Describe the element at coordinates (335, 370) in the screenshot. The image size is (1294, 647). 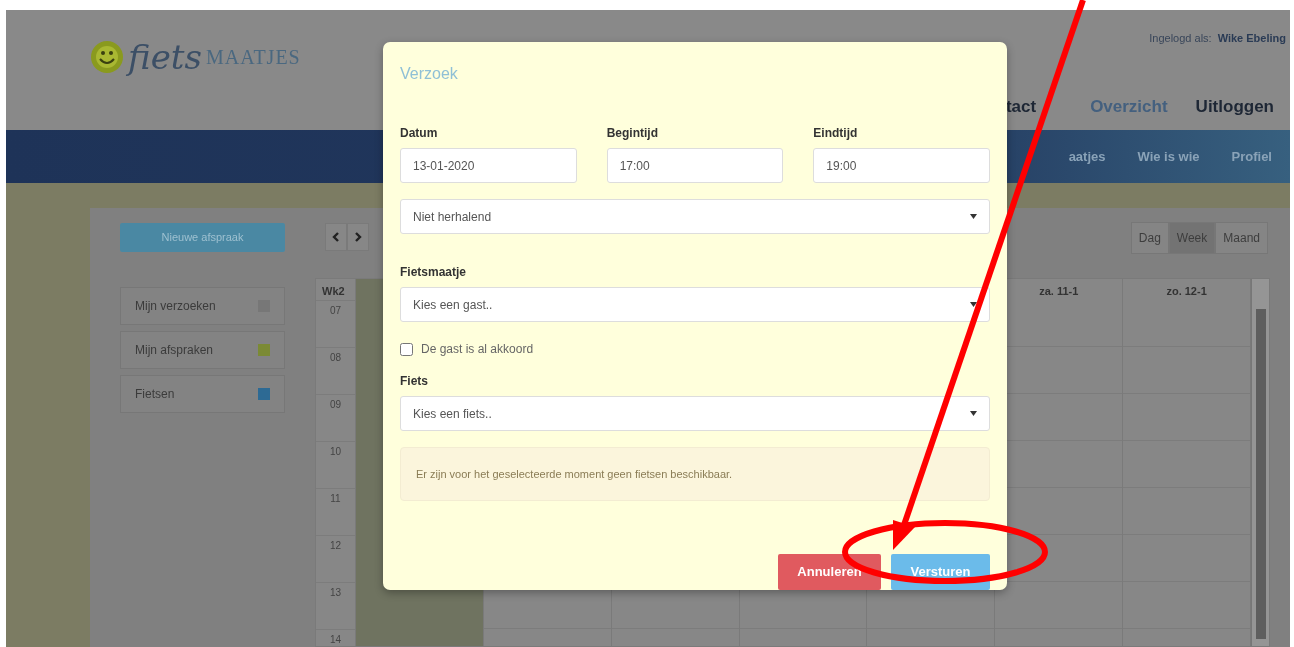
I see `hour-label: 08` at that location.